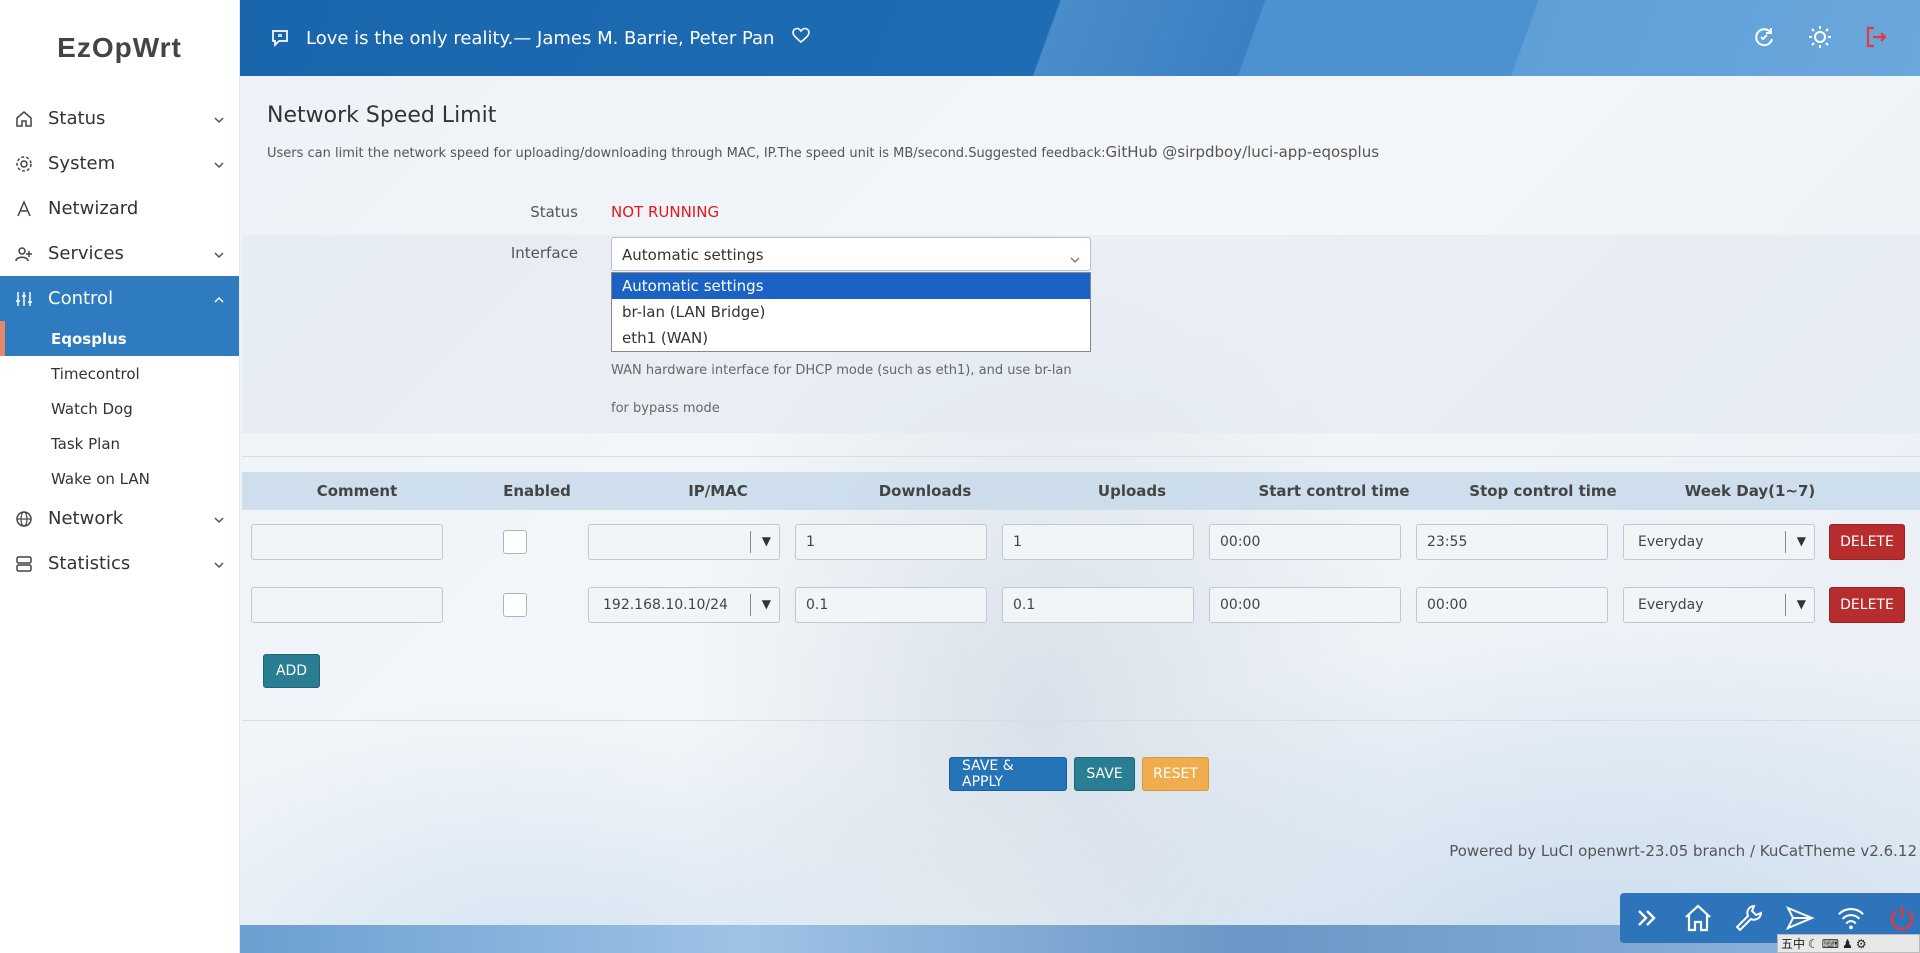 This screenshot has width=1920, height=953. Describe the element at coordinates (280, 38) in the screenshot. I see `comment-icon` at that location.